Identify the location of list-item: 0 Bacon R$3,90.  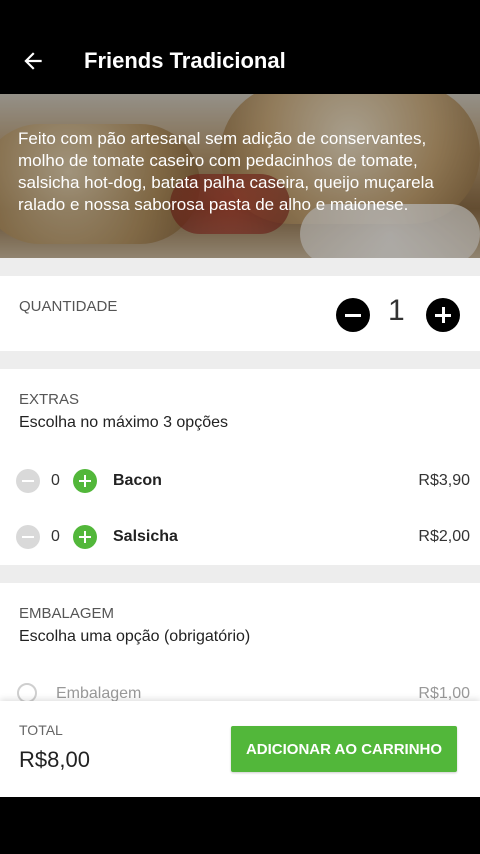
(240, 481).